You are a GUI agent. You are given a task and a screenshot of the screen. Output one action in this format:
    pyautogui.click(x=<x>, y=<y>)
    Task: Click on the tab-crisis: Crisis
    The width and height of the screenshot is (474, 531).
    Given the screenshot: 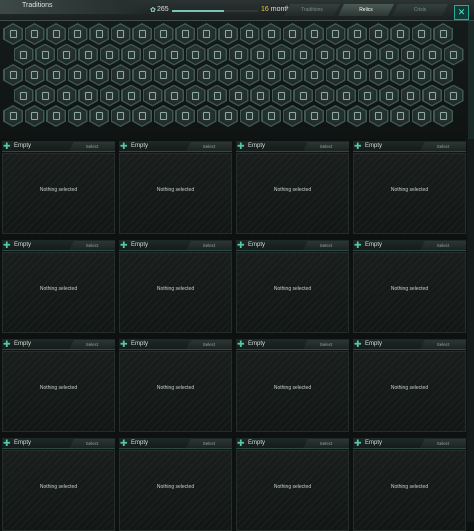 What is the action you would take?
    pyautogui.click(x=420, y=10)
    